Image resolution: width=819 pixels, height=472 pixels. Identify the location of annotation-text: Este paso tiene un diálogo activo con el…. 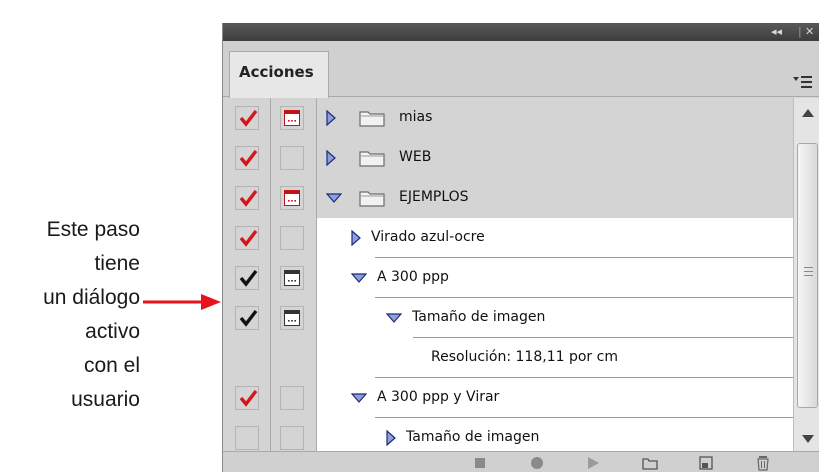
(70, 315).